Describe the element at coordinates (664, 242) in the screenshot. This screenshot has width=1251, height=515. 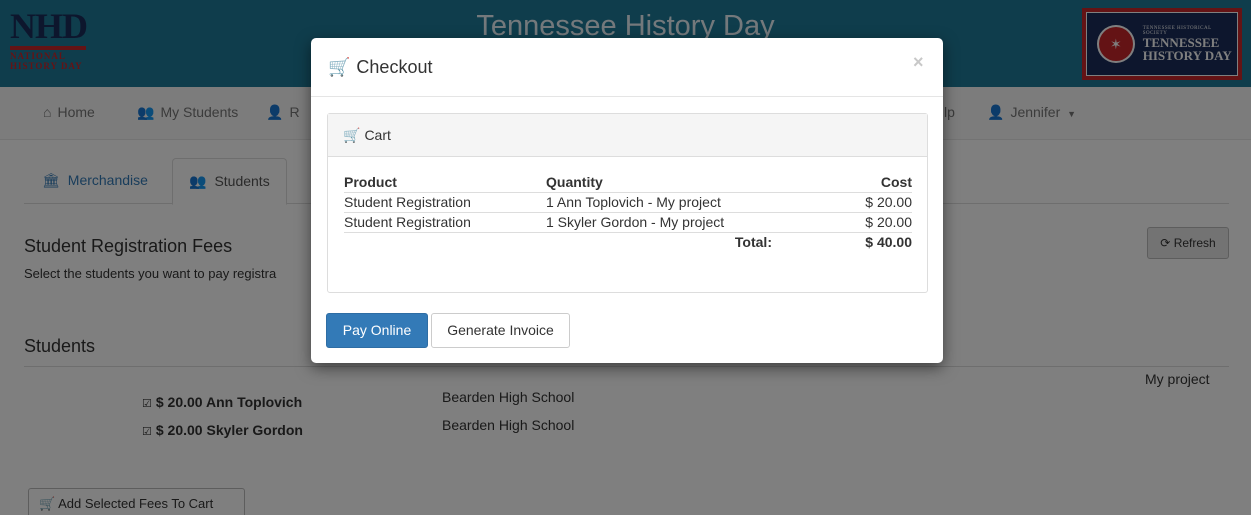
I see `total-label: Total:` at that location.